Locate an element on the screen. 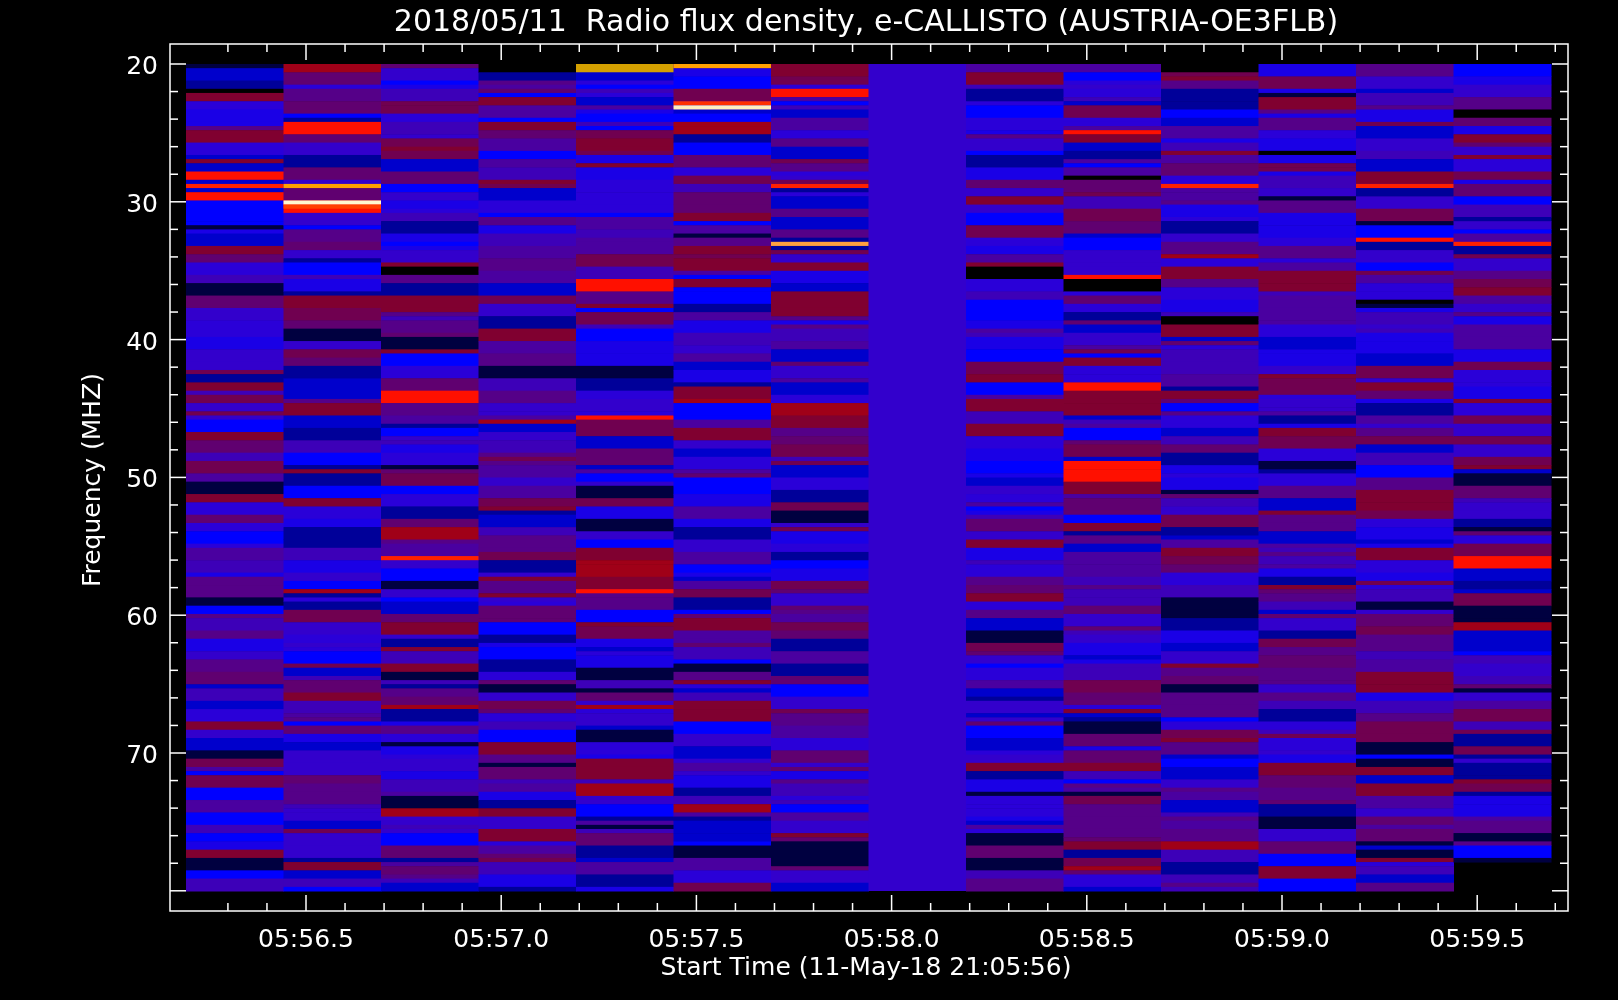 This screenshot has width=1618, height=1000. y-tick-label: 60 is located at coordinates (142, 617).